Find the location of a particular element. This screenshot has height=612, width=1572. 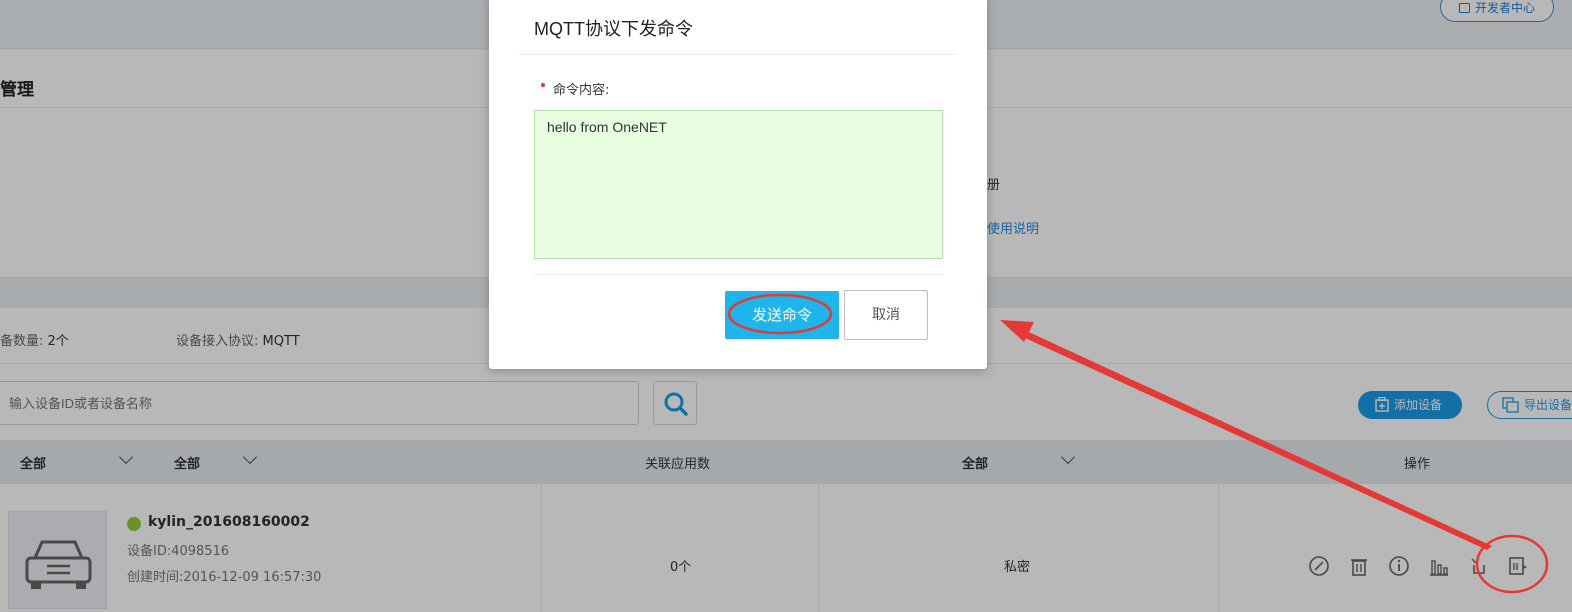

annotation-arrow is located at coordinates (1256, 439).